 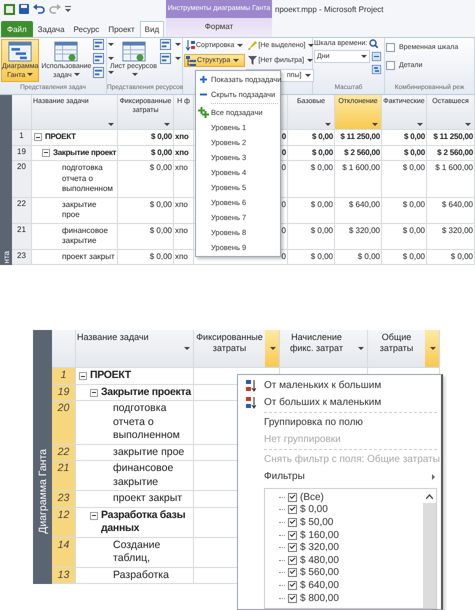 What do you see at coordinates (319, 572) in the screenshot?
I see `filter-value-label: $ 560,00` at bounding box center [319, 572].